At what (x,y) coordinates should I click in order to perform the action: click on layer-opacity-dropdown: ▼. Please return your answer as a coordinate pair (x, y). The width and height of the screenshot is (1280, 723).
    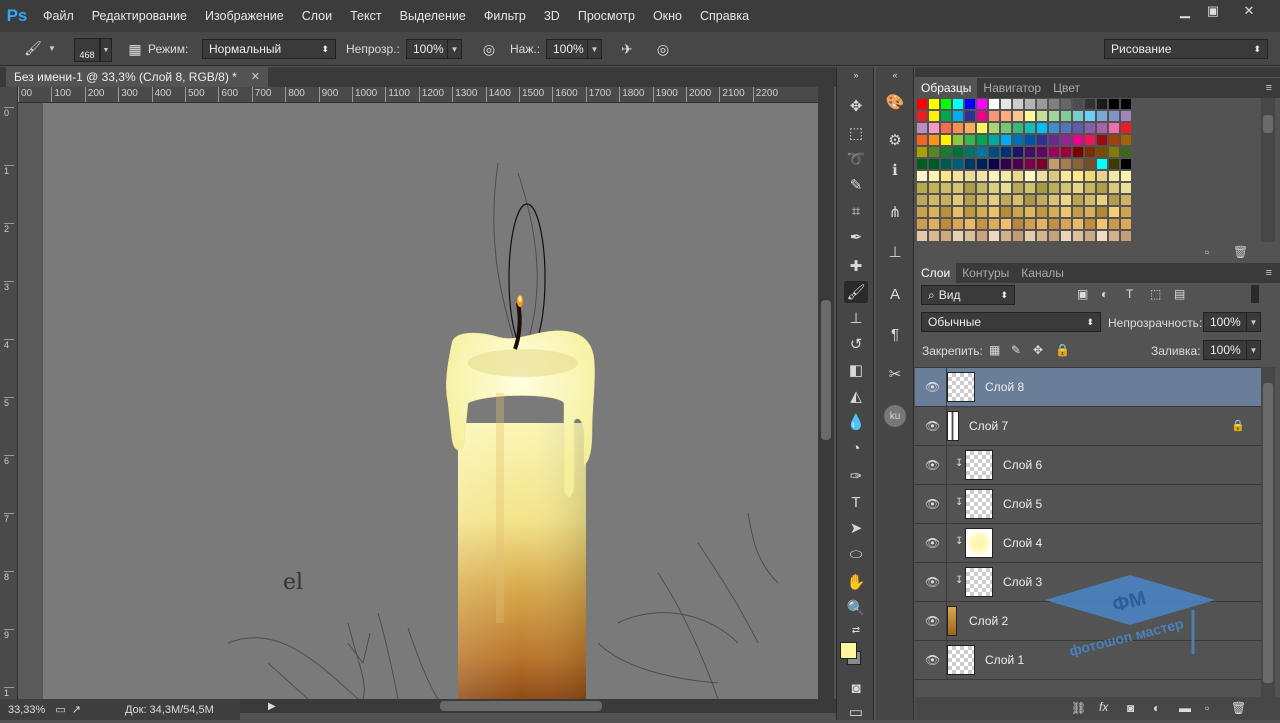
    Looking at the image, I should click on (1254, 322).